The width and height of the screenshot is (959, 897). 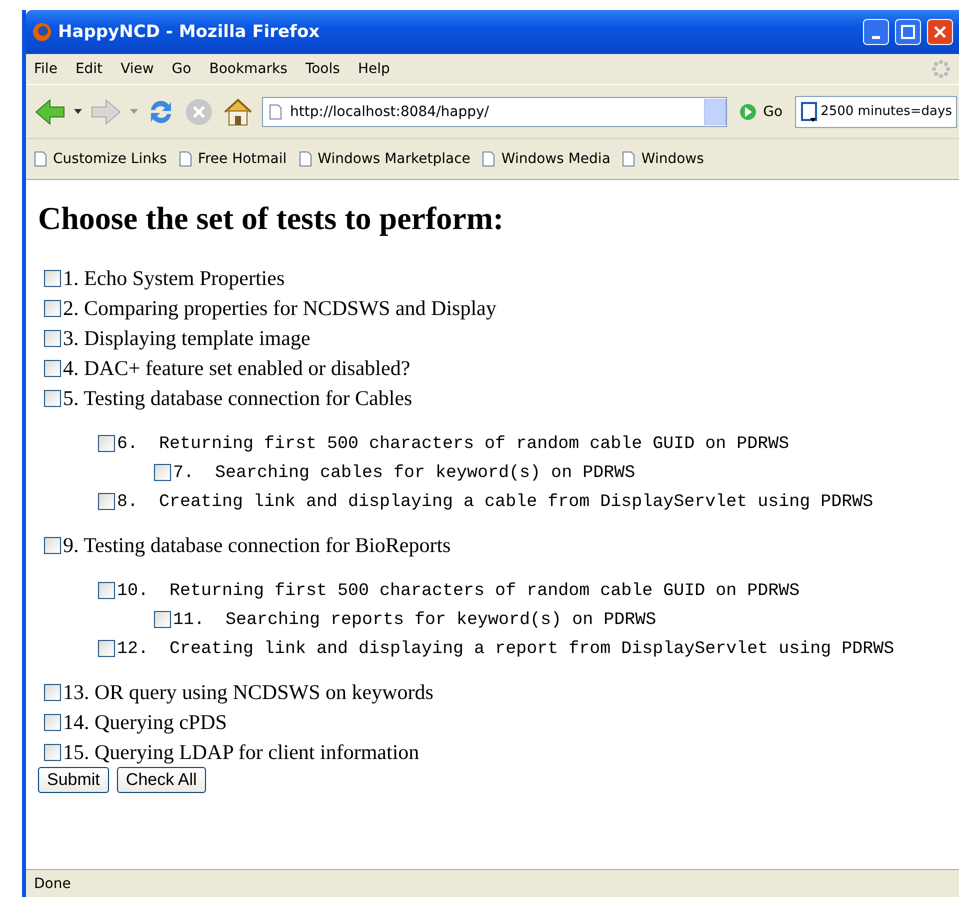 I want to click on menu-item: File, so click(x=46, y=69).